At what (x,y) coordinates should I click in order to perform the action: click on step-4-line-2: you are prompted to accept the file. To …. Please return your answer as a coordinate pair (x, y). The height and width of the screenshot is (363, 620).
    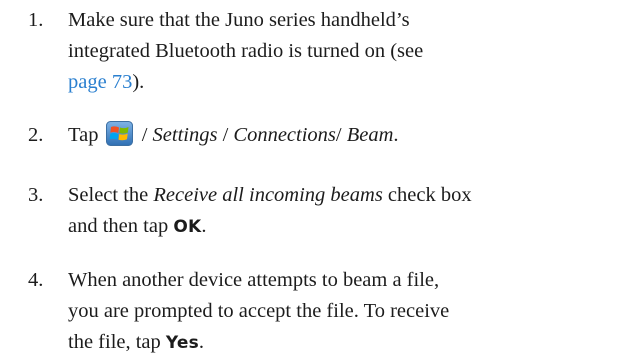
    Looking at the image, I should click on (259, 311).